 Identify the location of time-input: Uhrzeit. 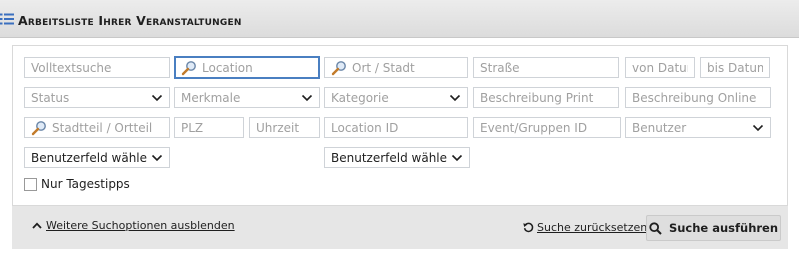
(284, 127).